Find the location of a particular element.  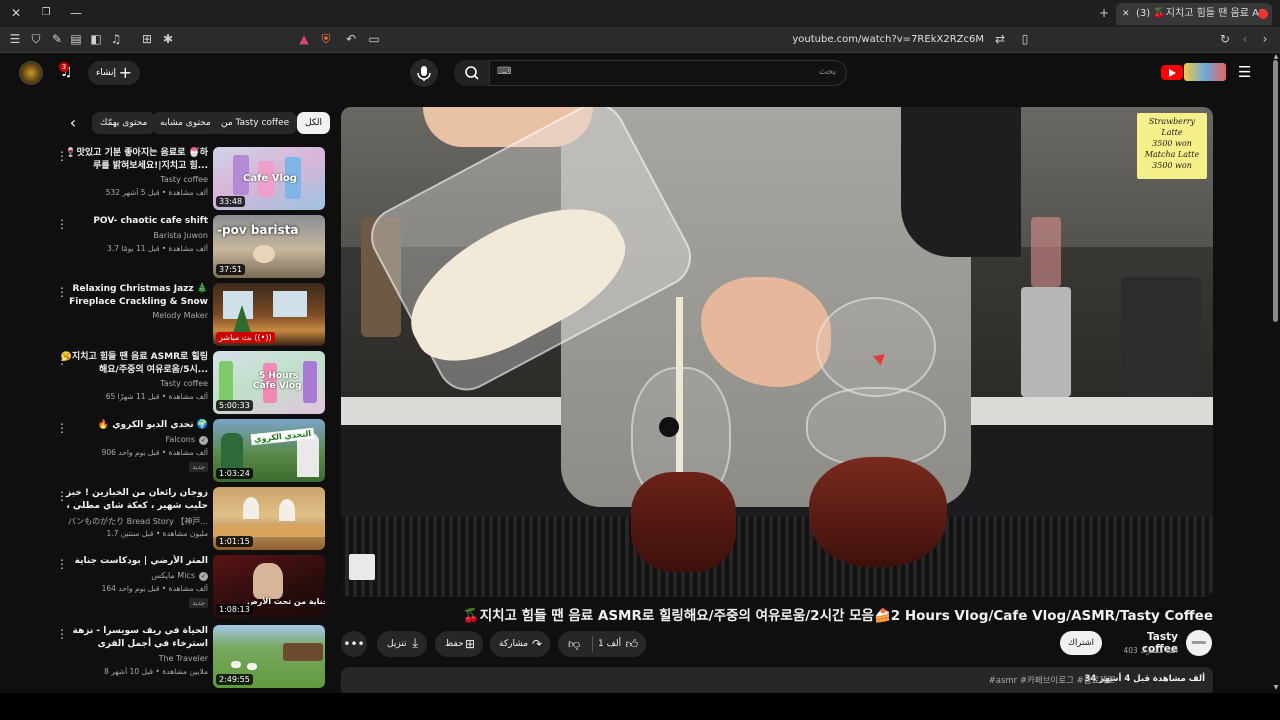

search-button is located at coordinates (472, 73).